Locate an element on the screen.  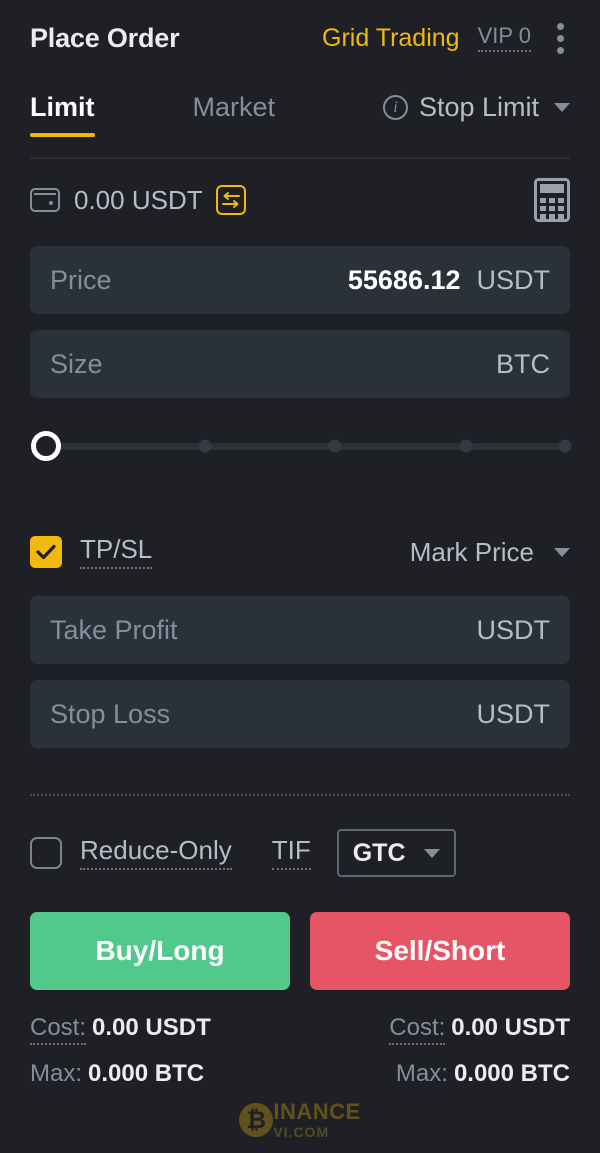
available-balance: 0.00 USDT is located at coordinates (138, 199).